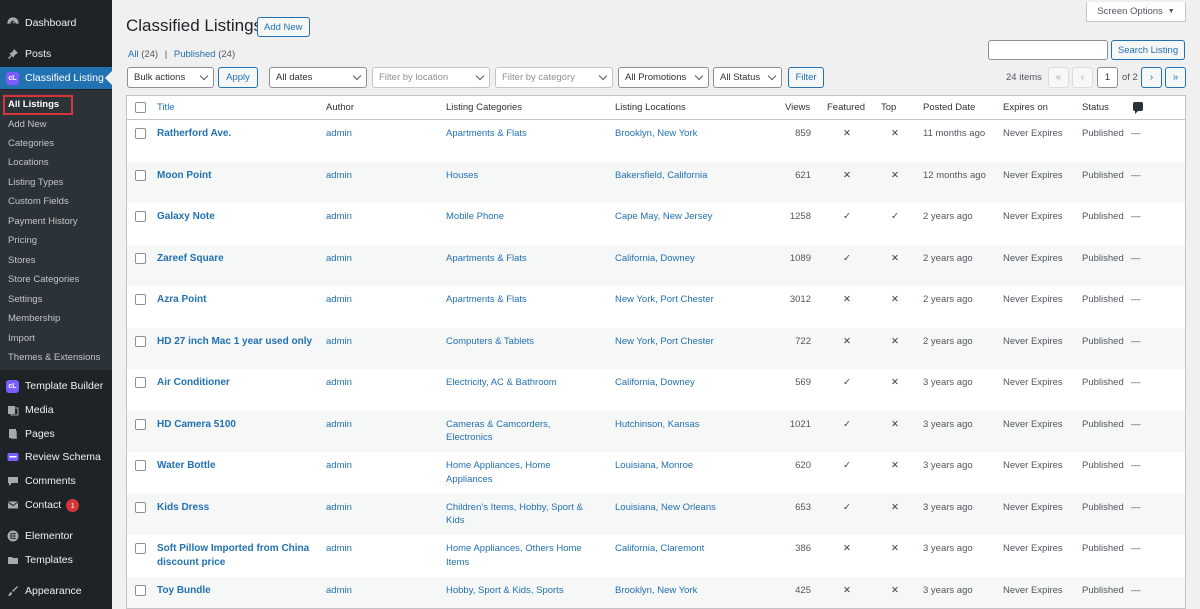 Image resolution: width=1200 pixels, height=609 pixels. Describe the element at coordinates (554, 77) in the screenshot. I see `category-filter-select: Filter by category` at that location.